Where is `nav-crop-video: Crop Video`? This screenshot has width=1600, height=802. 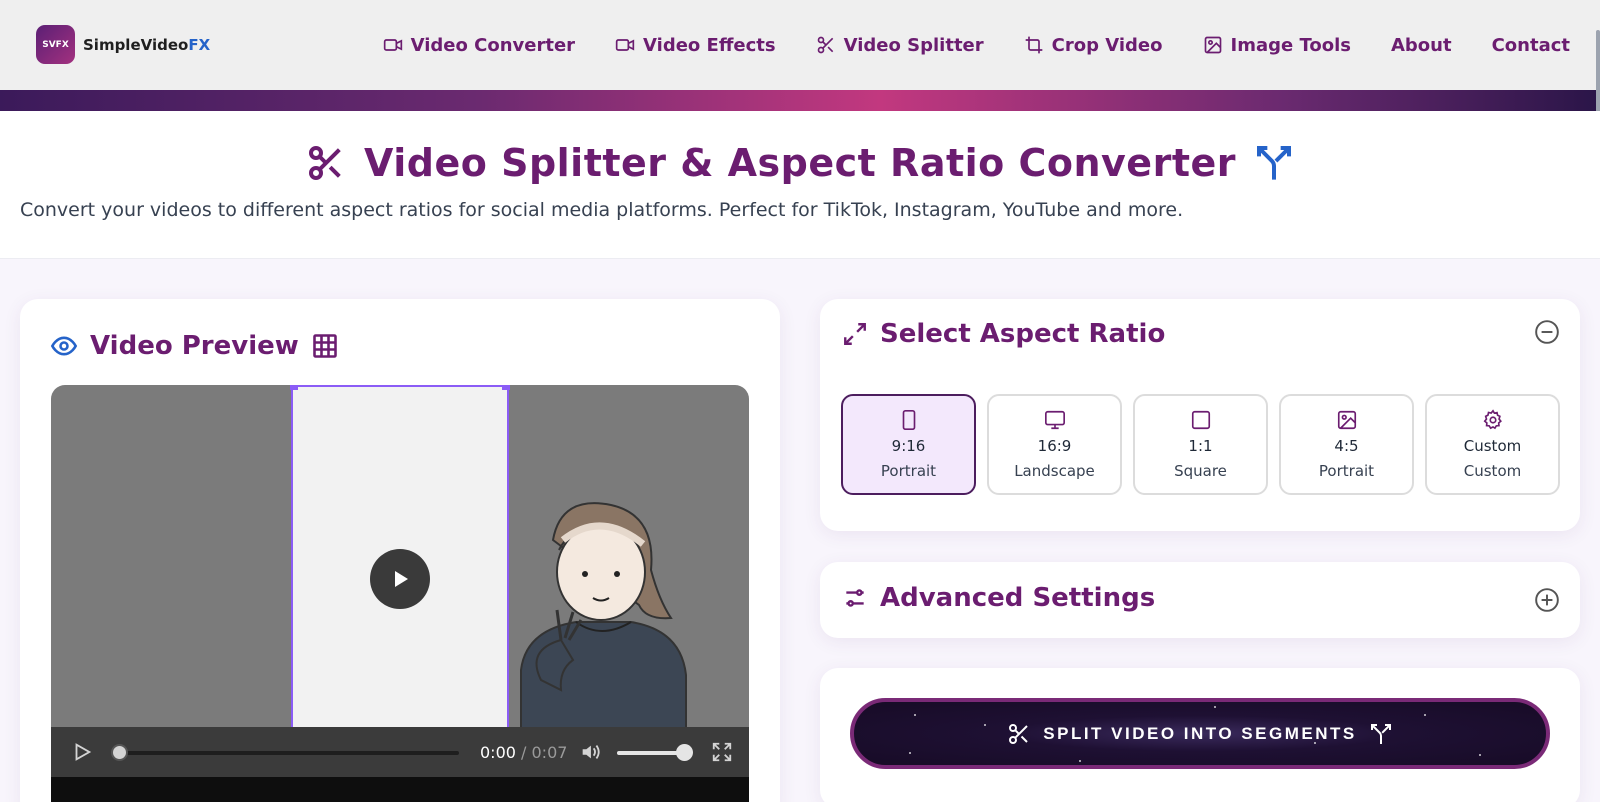
nav-crop-video: Crop Video is located at coordinates (1093, 45).